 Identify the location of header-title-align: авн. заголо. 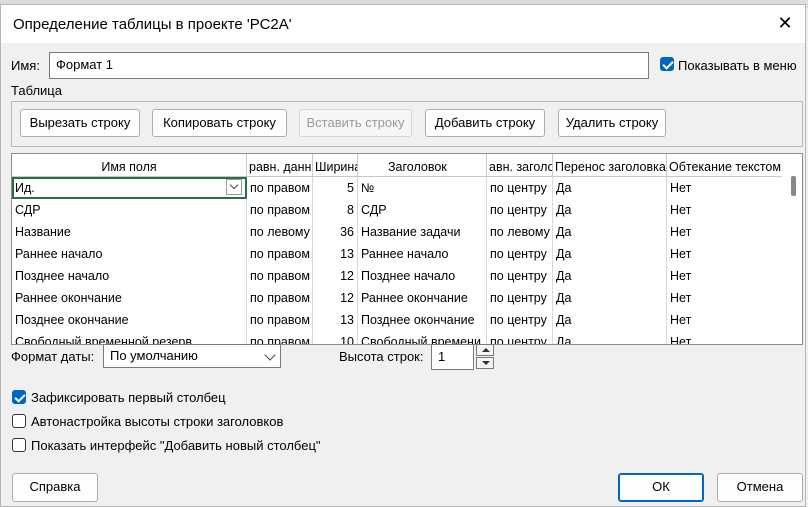
(520, 165).